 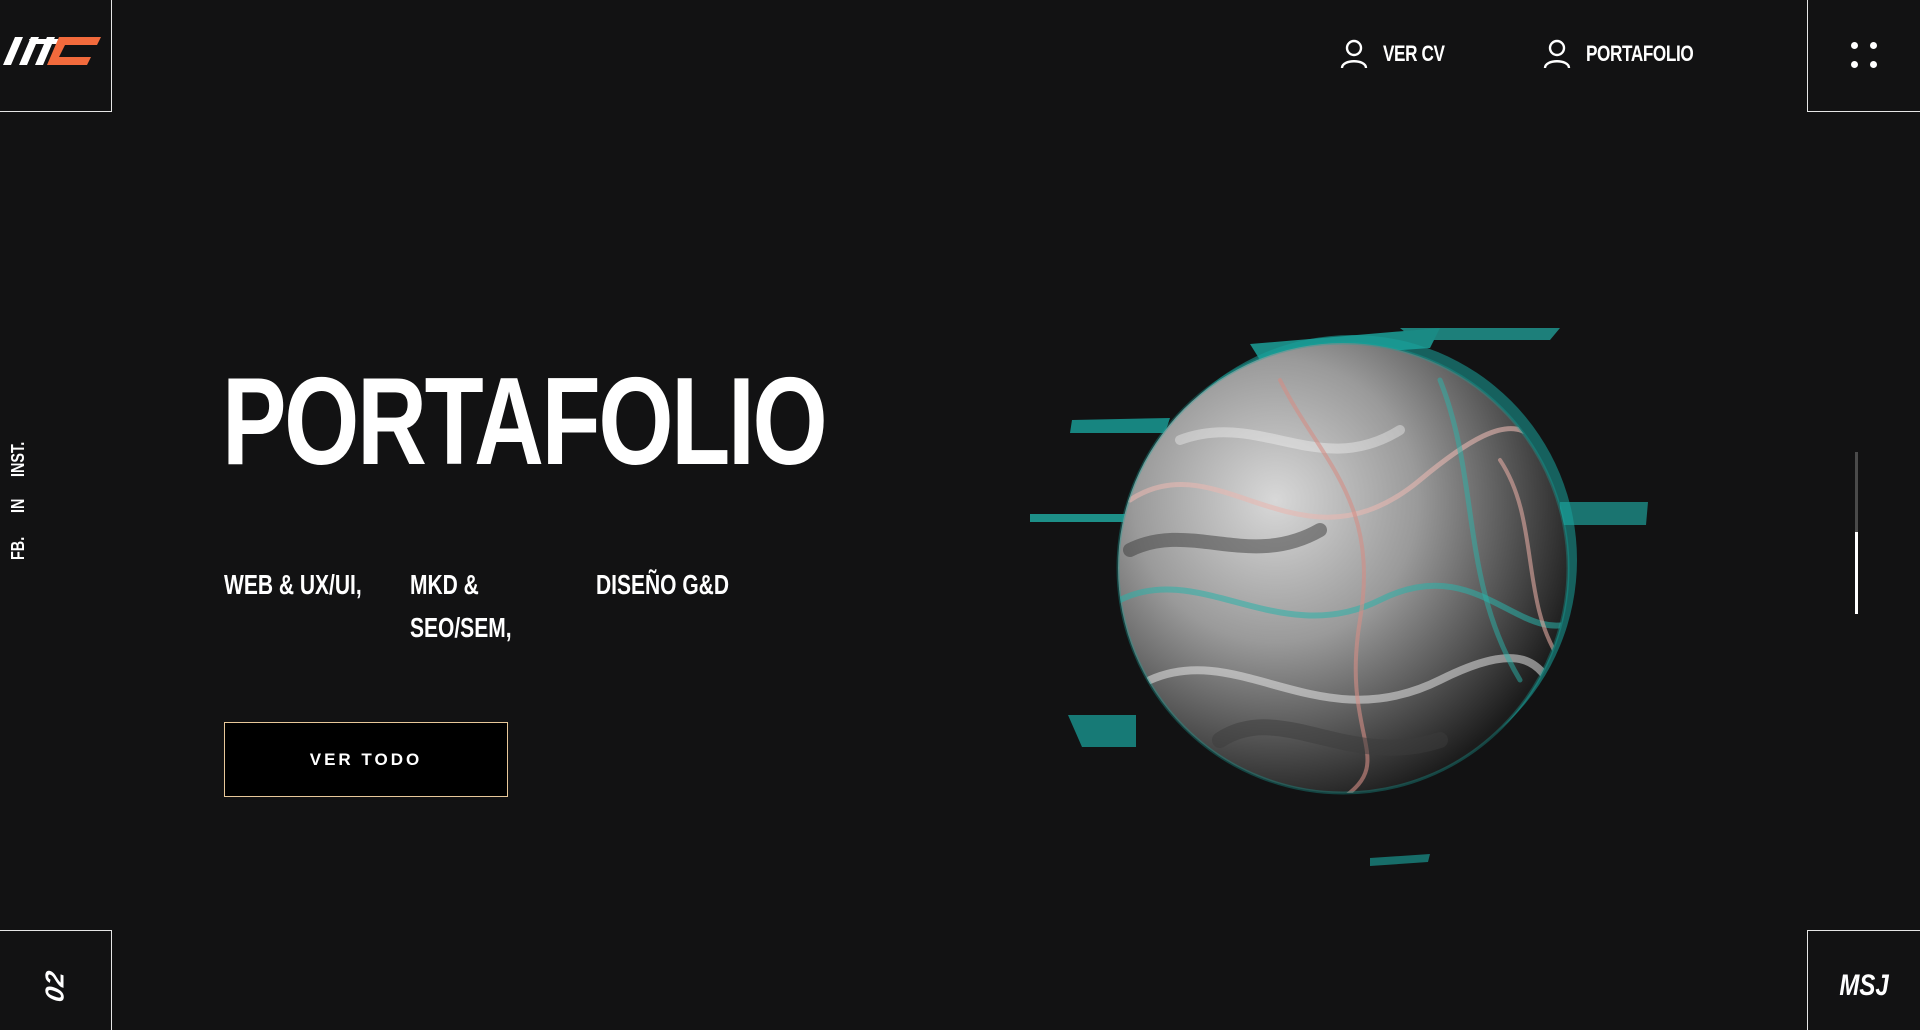 What do you see at coordinates (1531, 54) in the screenshot?
I see `top-navigation: VER CV PORTAFOLIO` at bounding box center [1531, 54].